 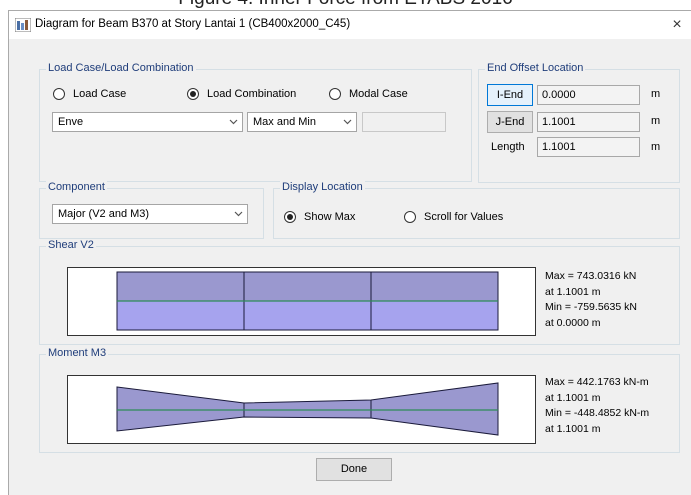 I want to click on radio-dot-show-max, so click(x=290, y=217).